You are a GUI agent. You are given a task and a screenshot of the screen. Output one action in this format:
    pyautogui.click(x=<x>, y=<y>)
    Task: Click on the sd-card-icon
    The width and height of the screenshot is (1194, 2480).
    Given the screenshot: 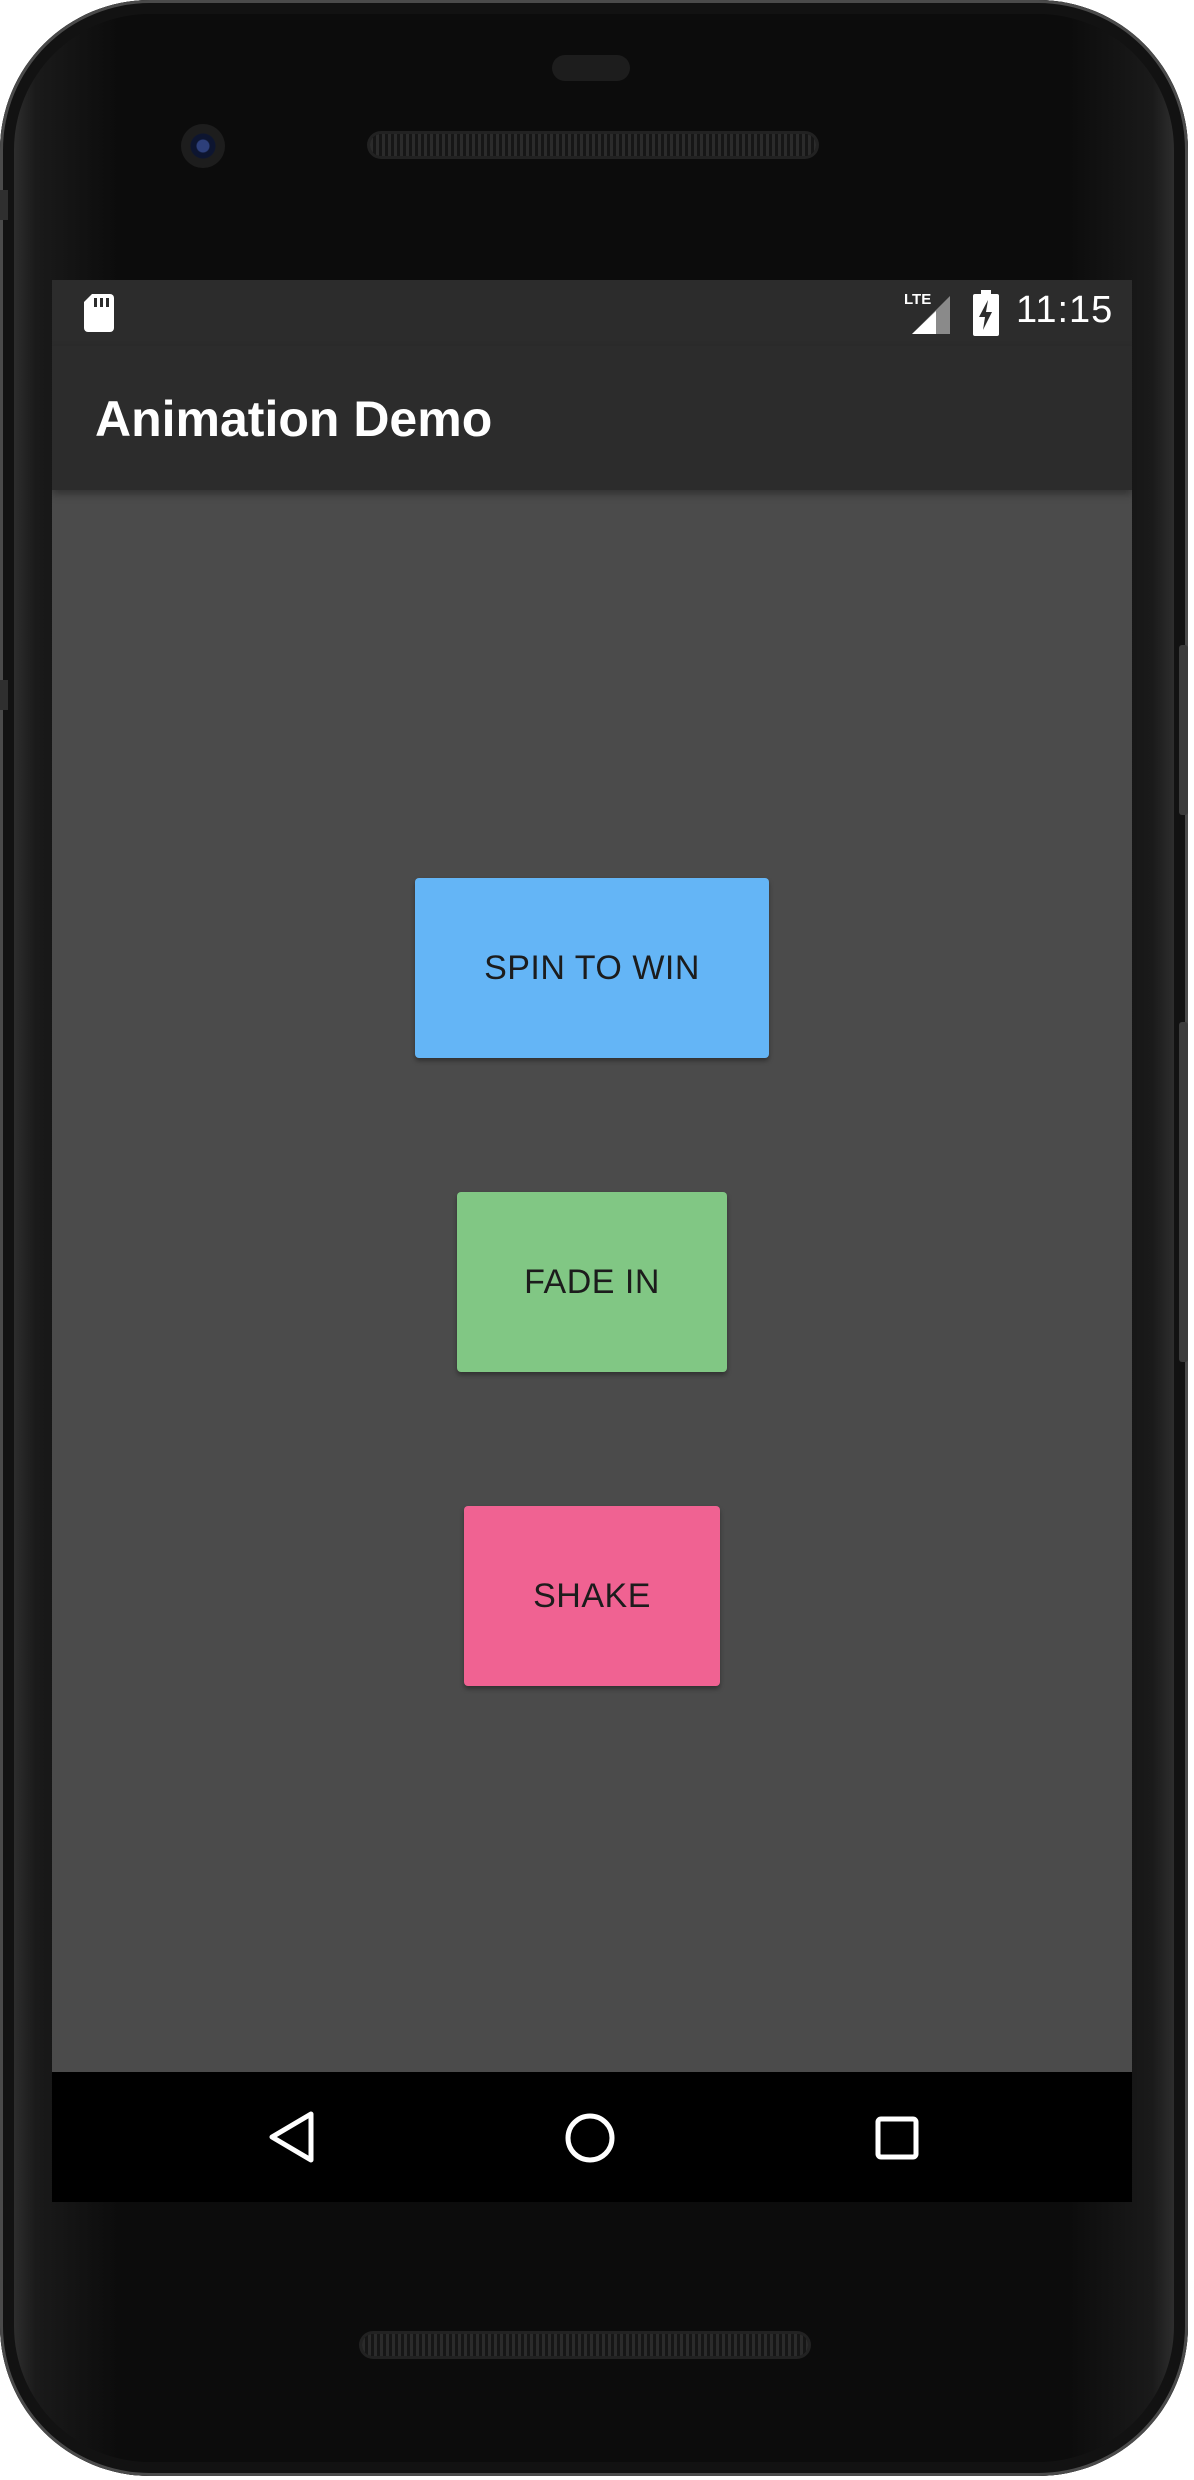 What is the action you would take?
    pyautogui.click(x=99, y=313)
    